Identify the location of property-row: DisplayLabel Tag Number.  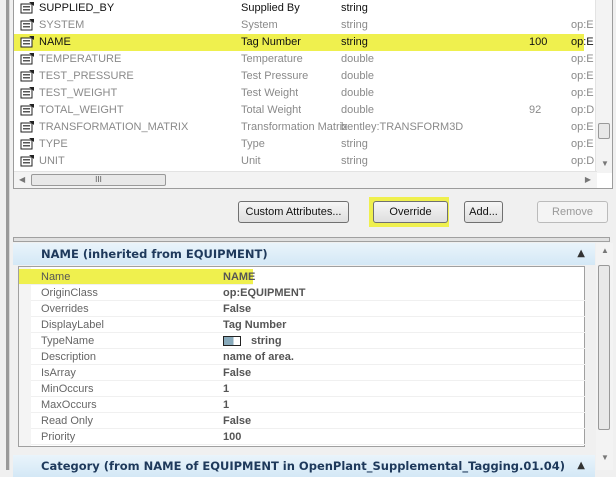
(308, 325).